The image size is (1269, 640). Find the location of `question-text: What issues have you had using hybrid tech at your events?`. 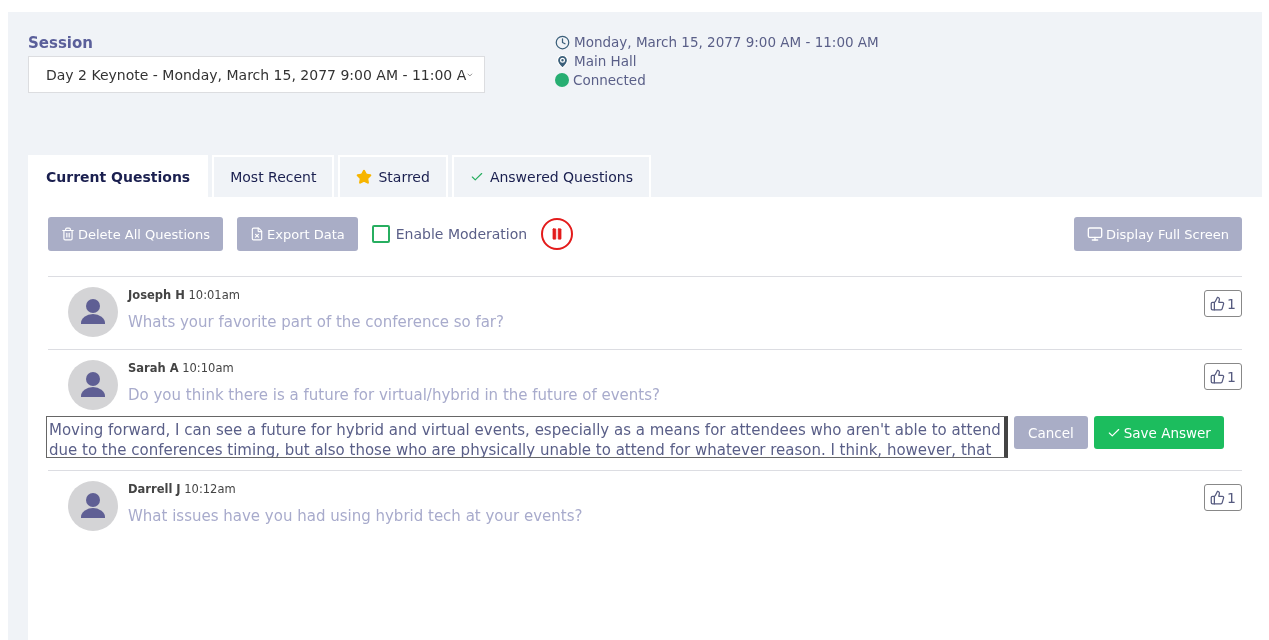

question-text: What issues have you had using hybrid tech at your events? is located at coordinates (356, 516).